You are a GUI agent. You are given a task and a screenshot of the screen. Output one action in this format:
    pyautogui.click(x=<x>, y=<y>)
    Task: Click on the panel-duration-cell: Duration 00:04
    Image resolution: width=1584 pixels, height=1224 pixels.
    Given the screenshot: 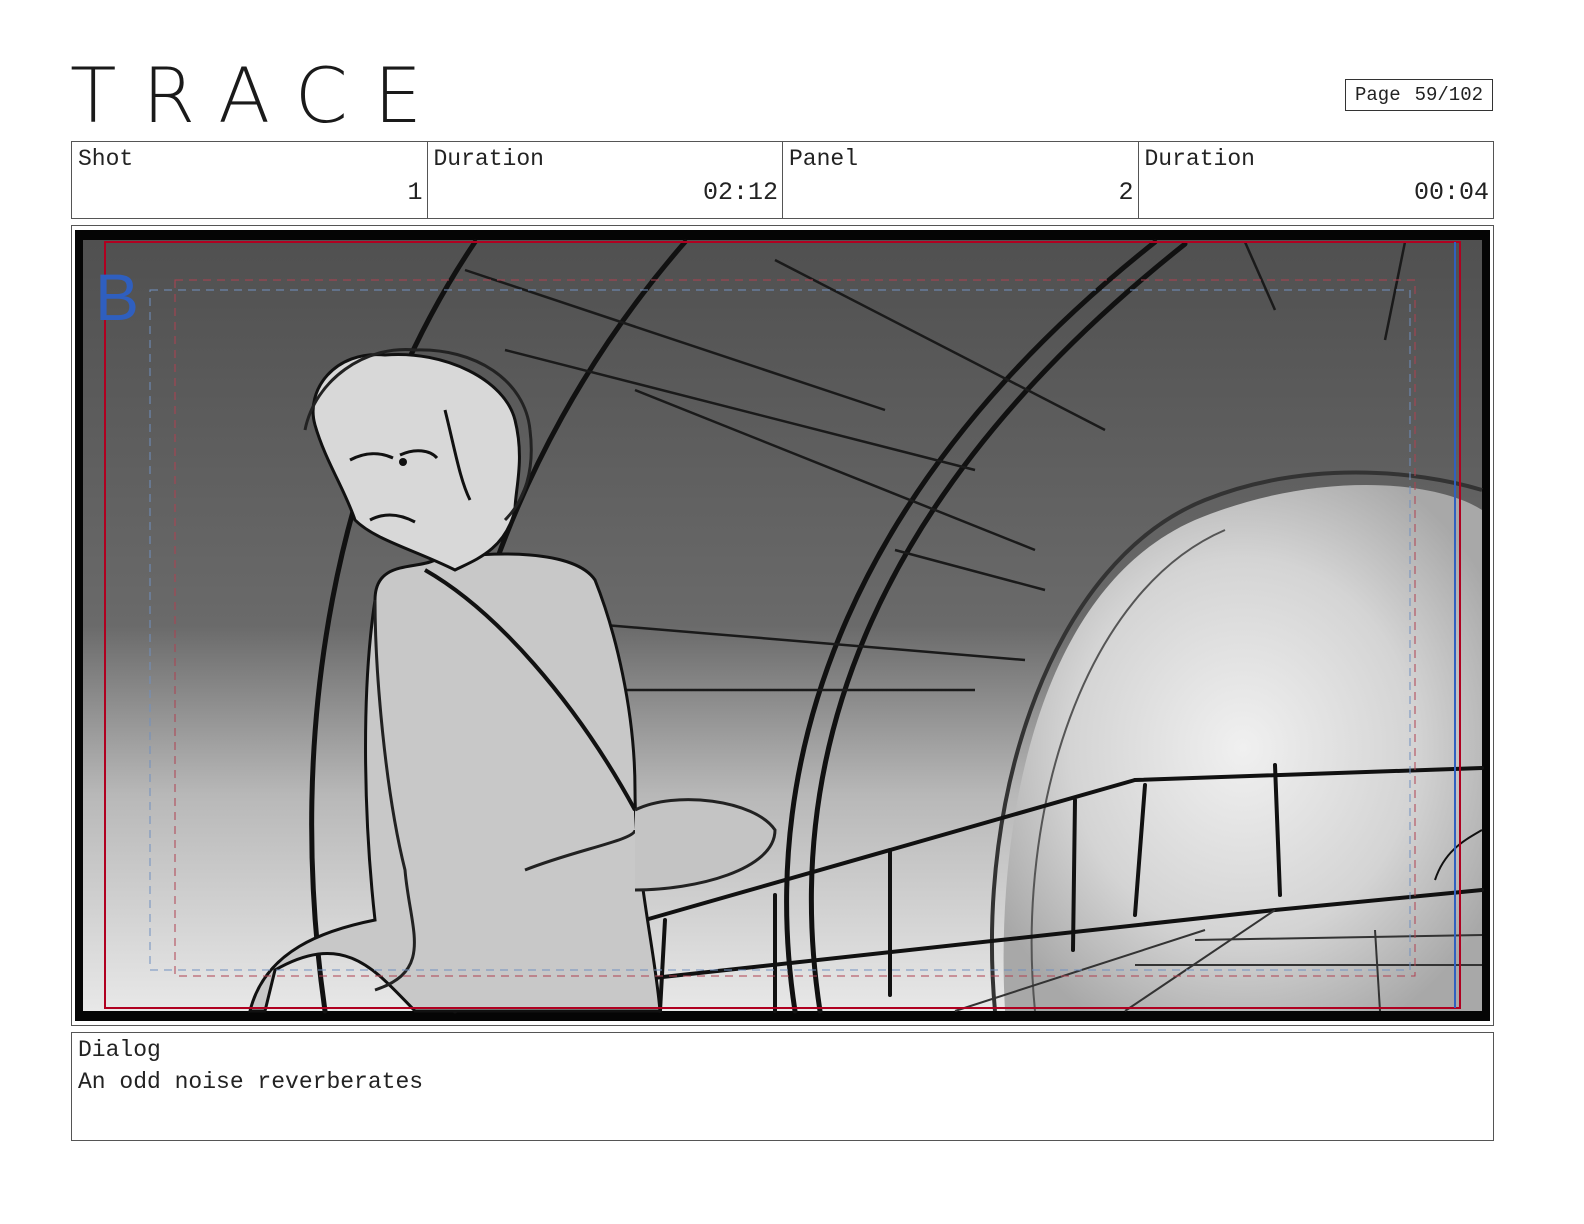 What is the action you would take?
    pyautogui.click(x=1316, y=180)
    